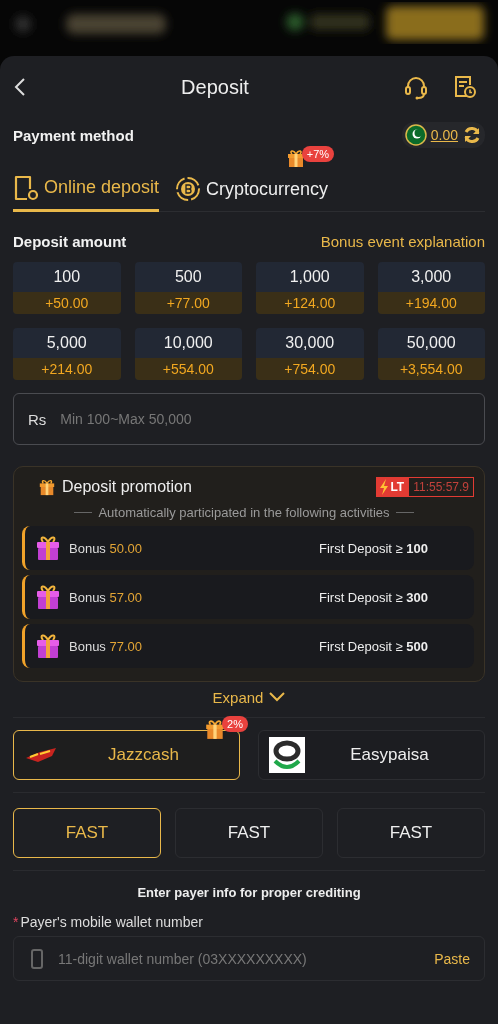  What do you see at coordinates (16, 922) in the screenshot?
I see `required-mark: *` at bounding box center [16, 922].